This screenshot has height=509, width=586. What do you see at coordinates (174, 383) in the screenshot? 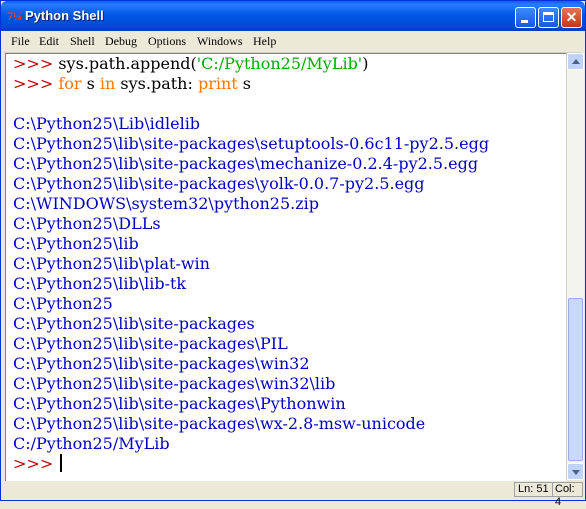
I see `output-line: C:\Python25\lib\site-packages\win32\lib` at bounding box center [174, 383].